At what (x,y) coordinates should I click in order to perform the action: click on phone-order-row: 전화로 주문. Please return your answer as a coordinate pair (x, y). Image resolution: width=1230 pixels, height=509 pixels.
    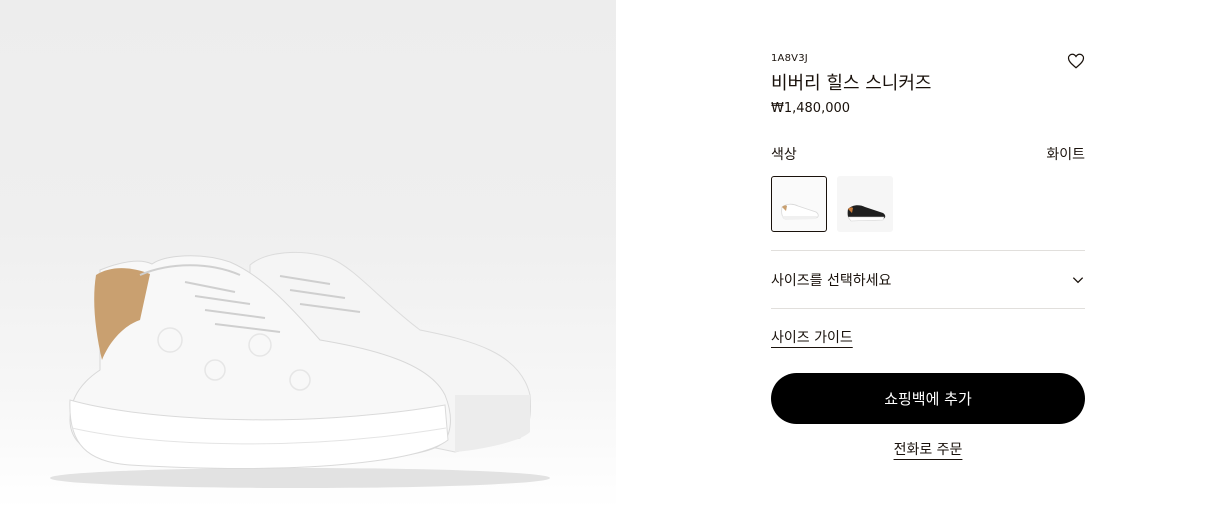
    Looking at the image, I should click on (928, 449).